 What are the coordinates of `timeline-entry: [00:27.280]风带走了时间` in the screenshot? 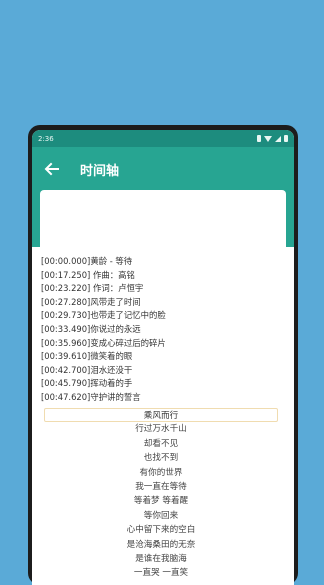 It's located at (91, 301).